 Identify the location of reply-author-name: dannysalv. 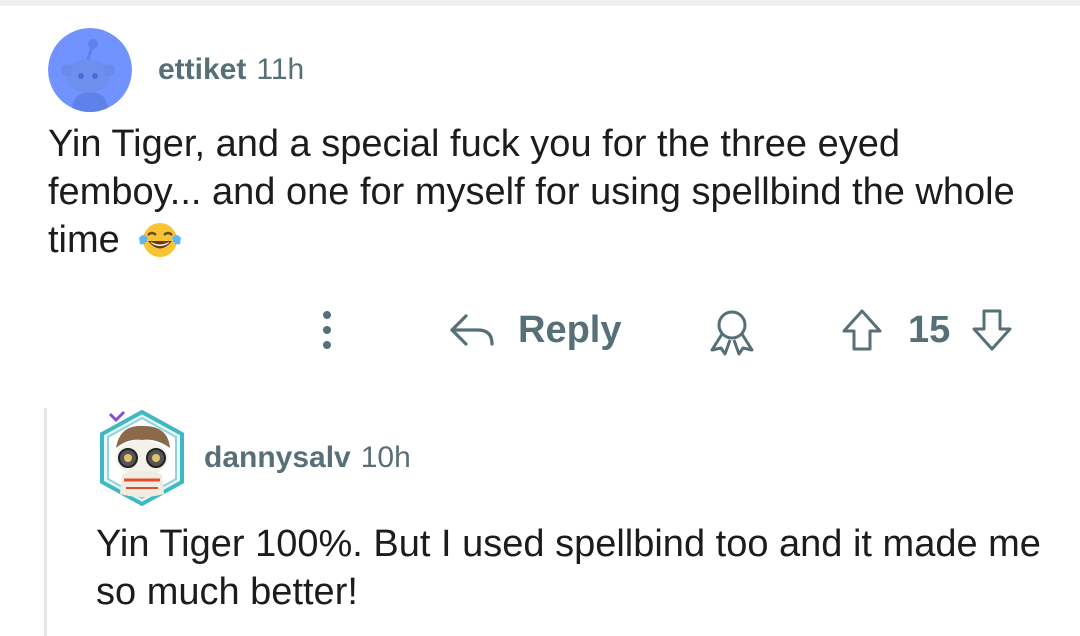
(277, 458).